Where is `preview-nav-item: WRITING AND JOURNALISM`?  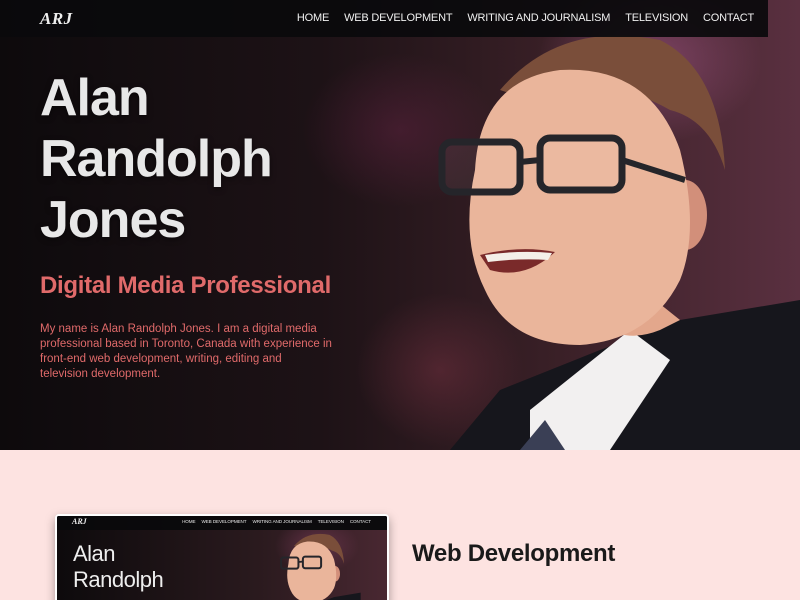
preview-nav-item: WRITING AND JOURNALISM is located at coordinates (282, 521).